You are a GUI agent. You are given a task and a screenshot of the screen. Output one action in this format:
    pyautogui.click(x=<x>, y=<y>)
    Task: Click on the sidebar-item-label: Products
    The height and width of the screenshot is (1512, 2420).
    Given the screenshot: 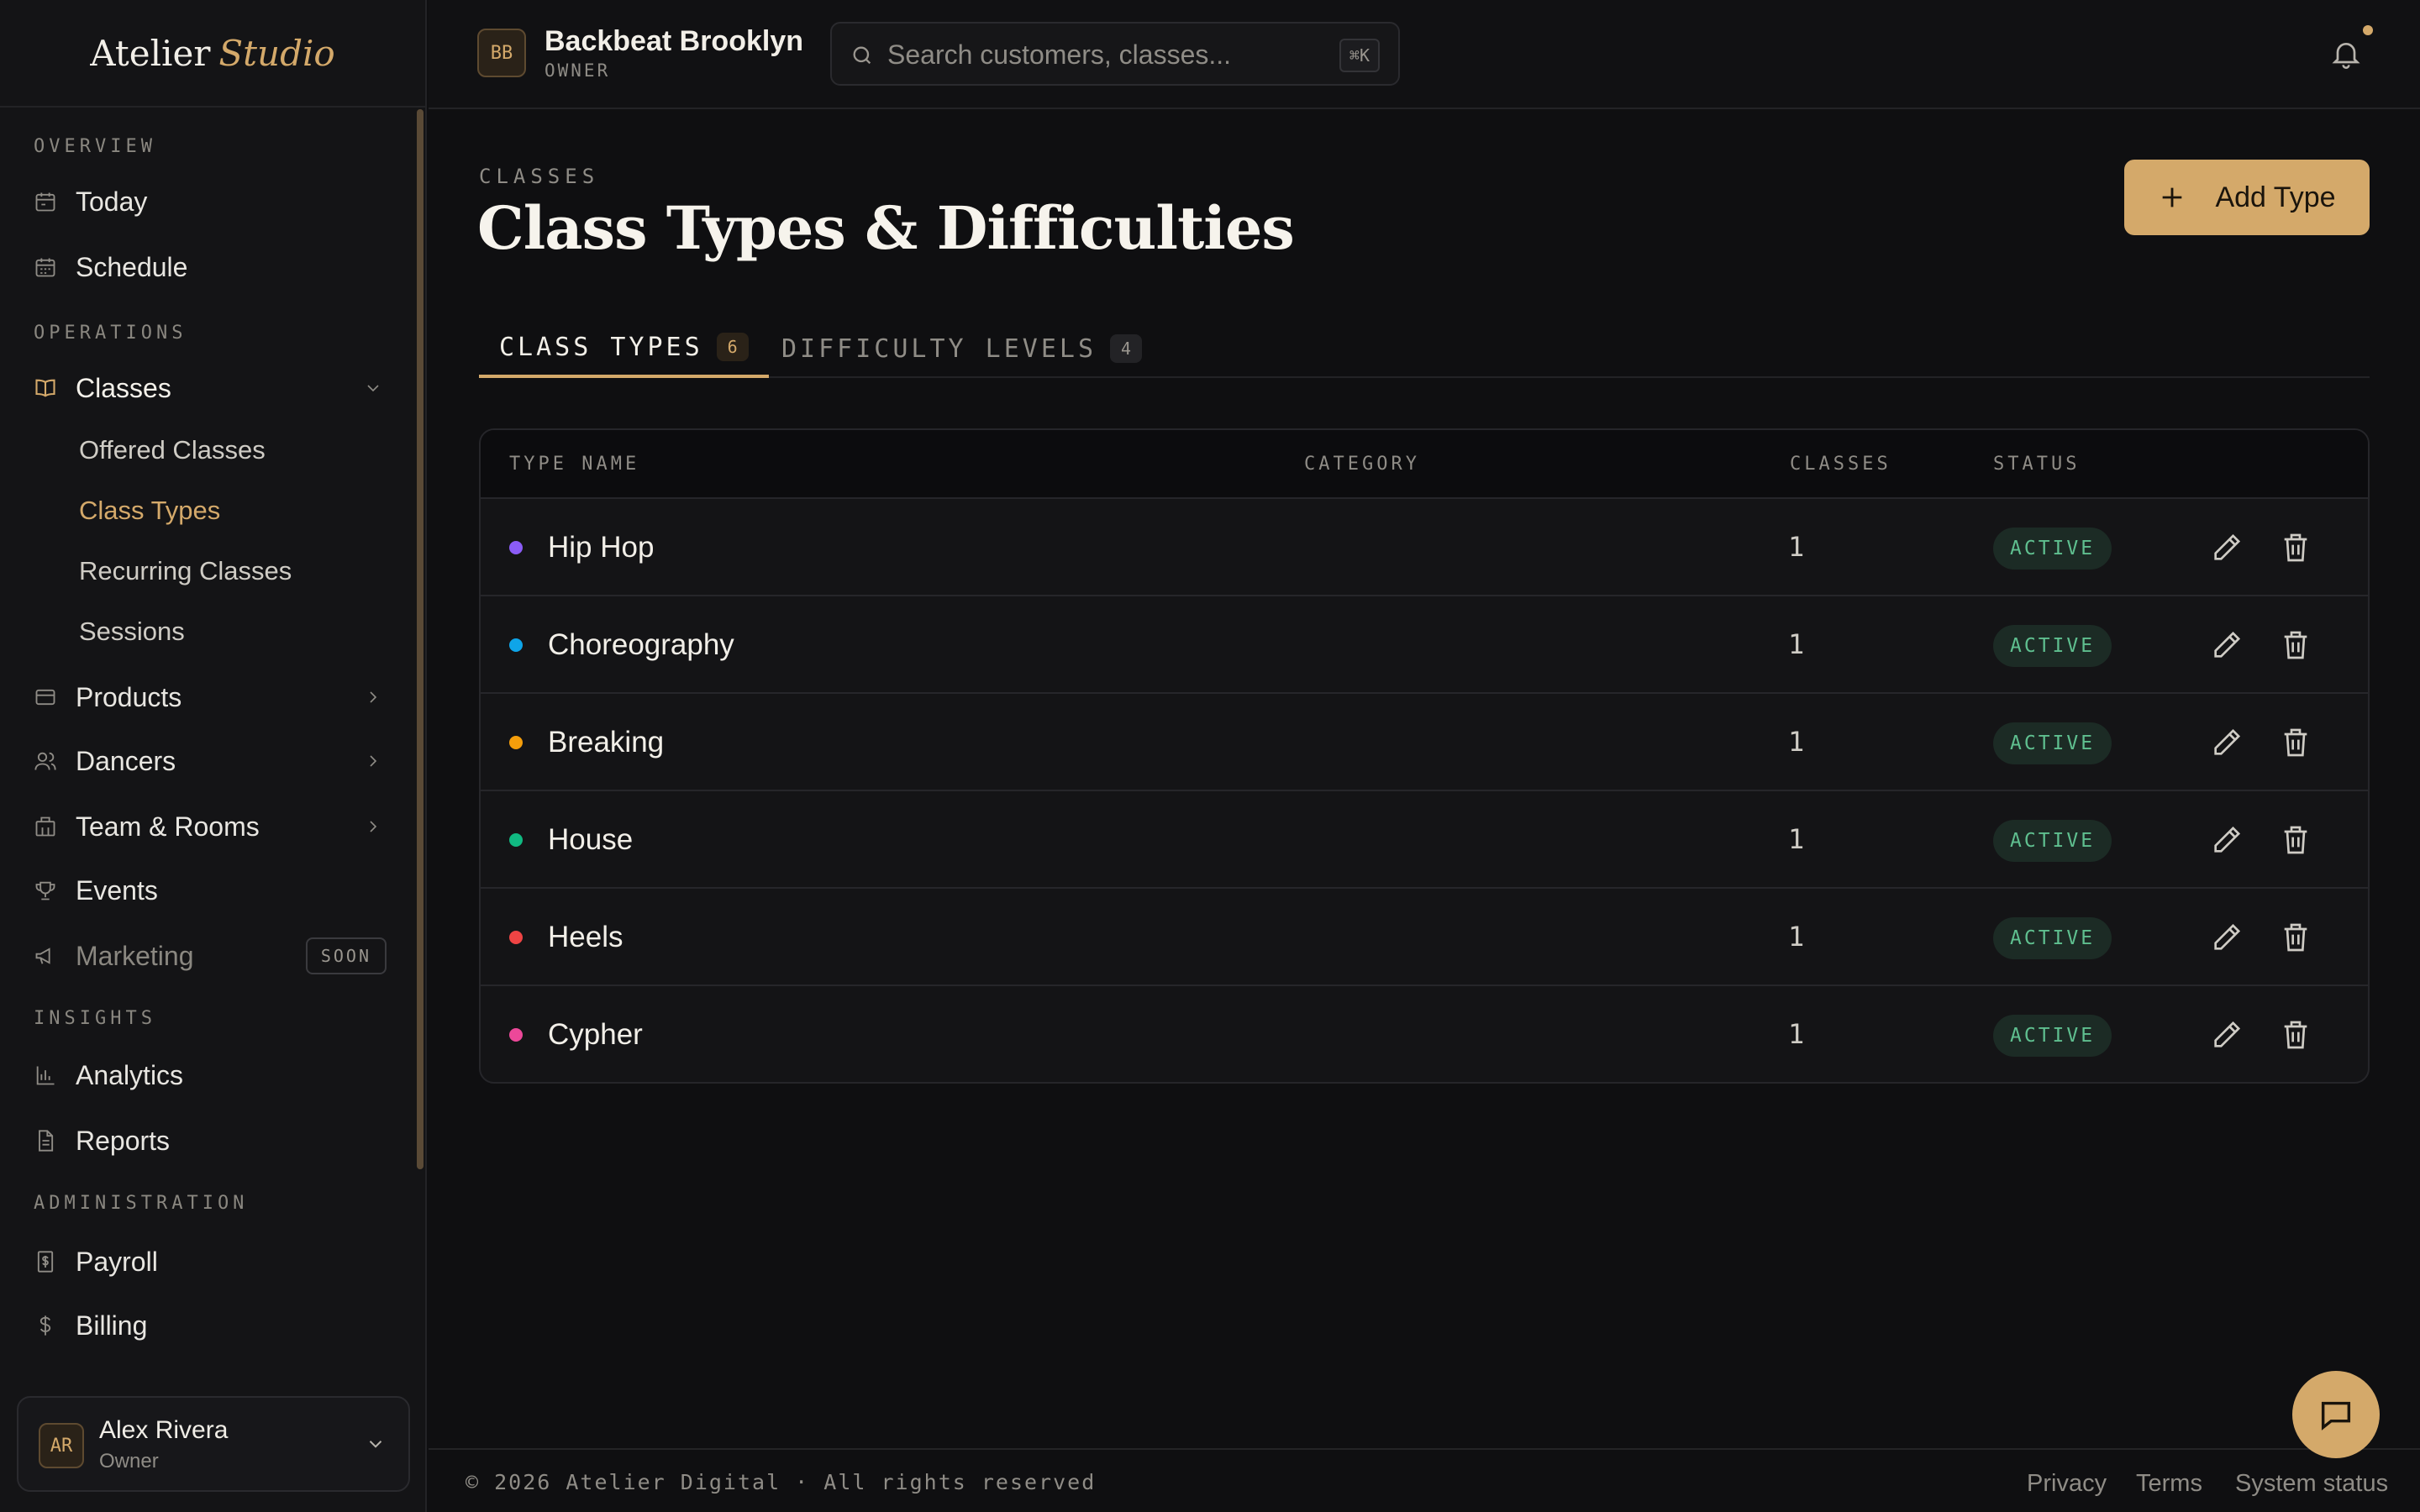 What is the action you would take?
    pyautogui.click(x=129, y=696)
    